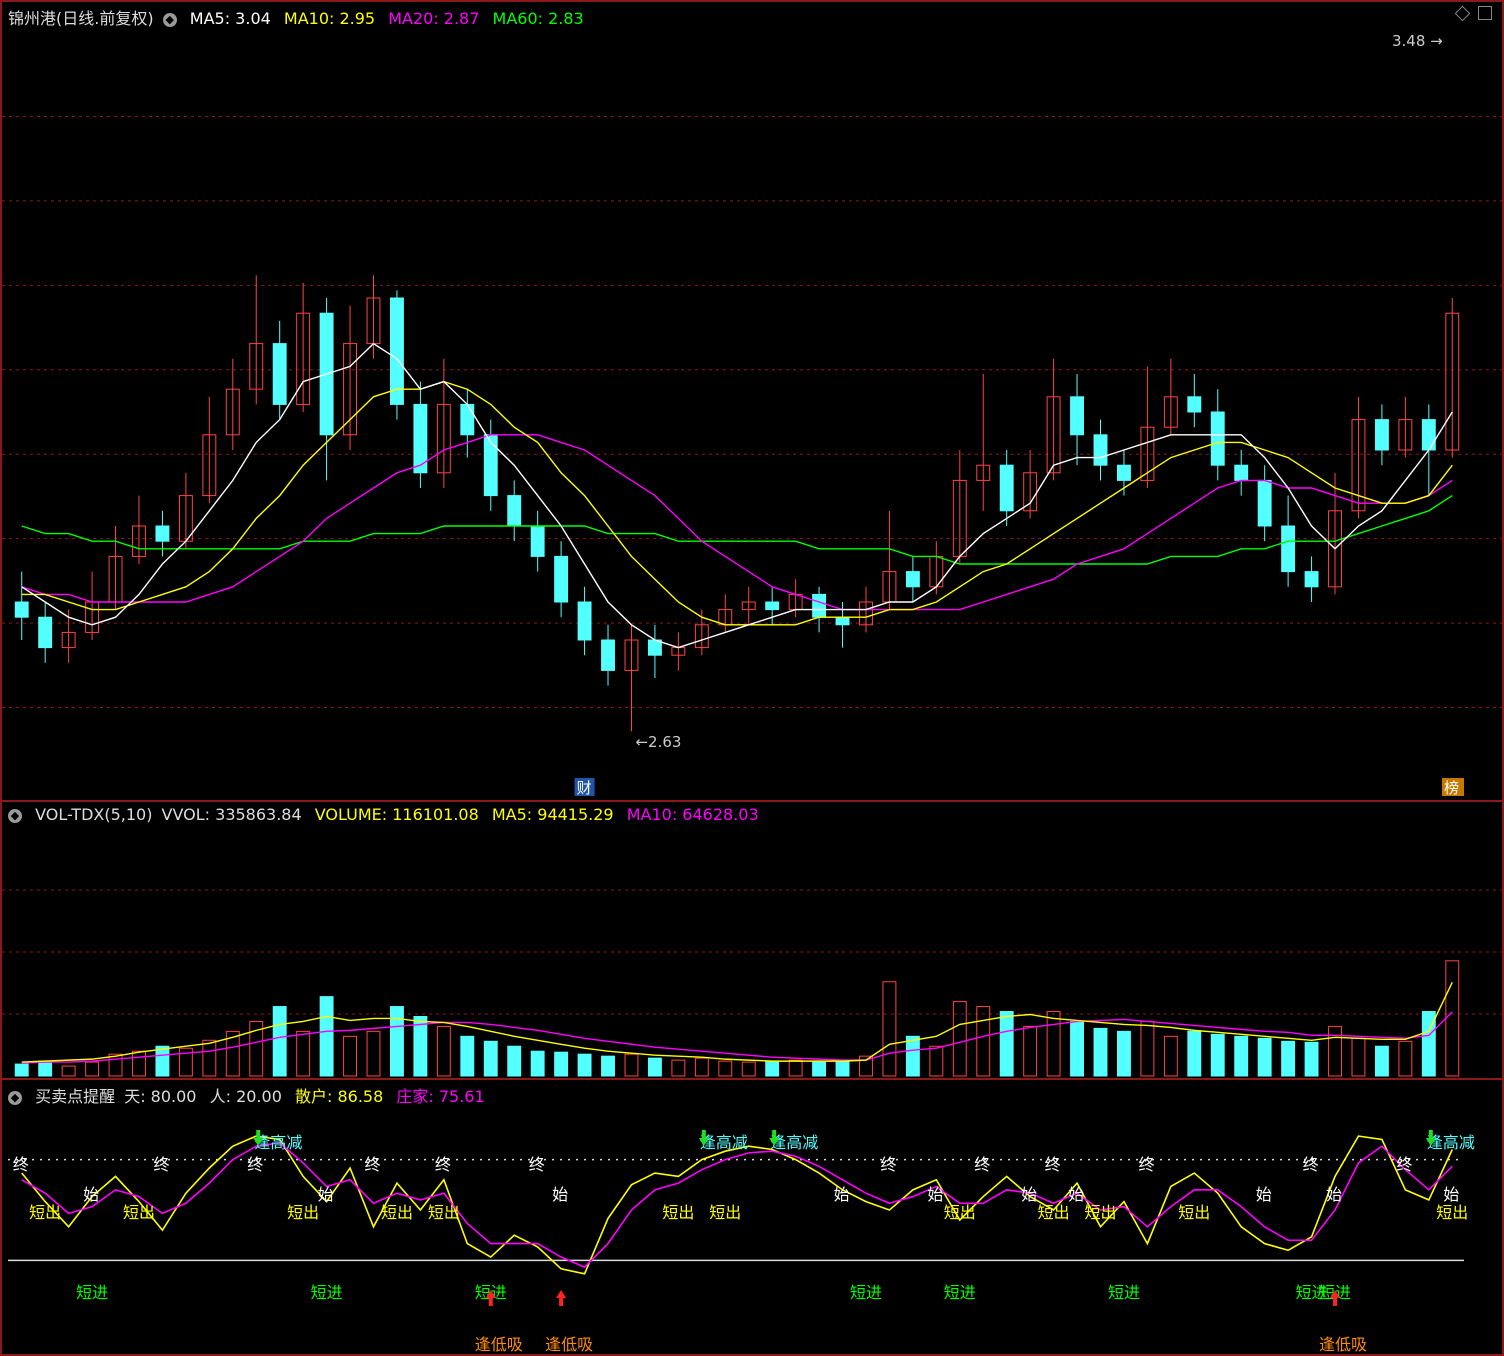 This screenshot has width=1504, height=1356. Describe the element at coordinates (1451, 788) in the screenshot. I see `ranking-badge-text: 榜` at that location.